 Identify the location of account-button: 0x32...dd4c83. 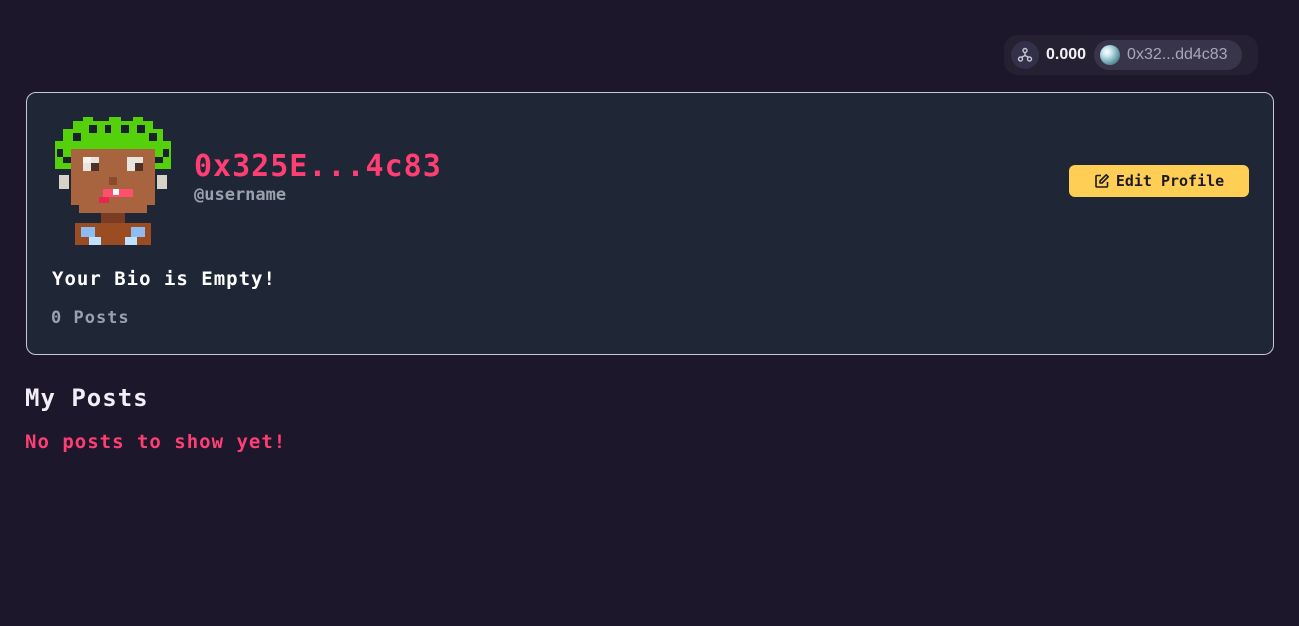
(1168, 55).